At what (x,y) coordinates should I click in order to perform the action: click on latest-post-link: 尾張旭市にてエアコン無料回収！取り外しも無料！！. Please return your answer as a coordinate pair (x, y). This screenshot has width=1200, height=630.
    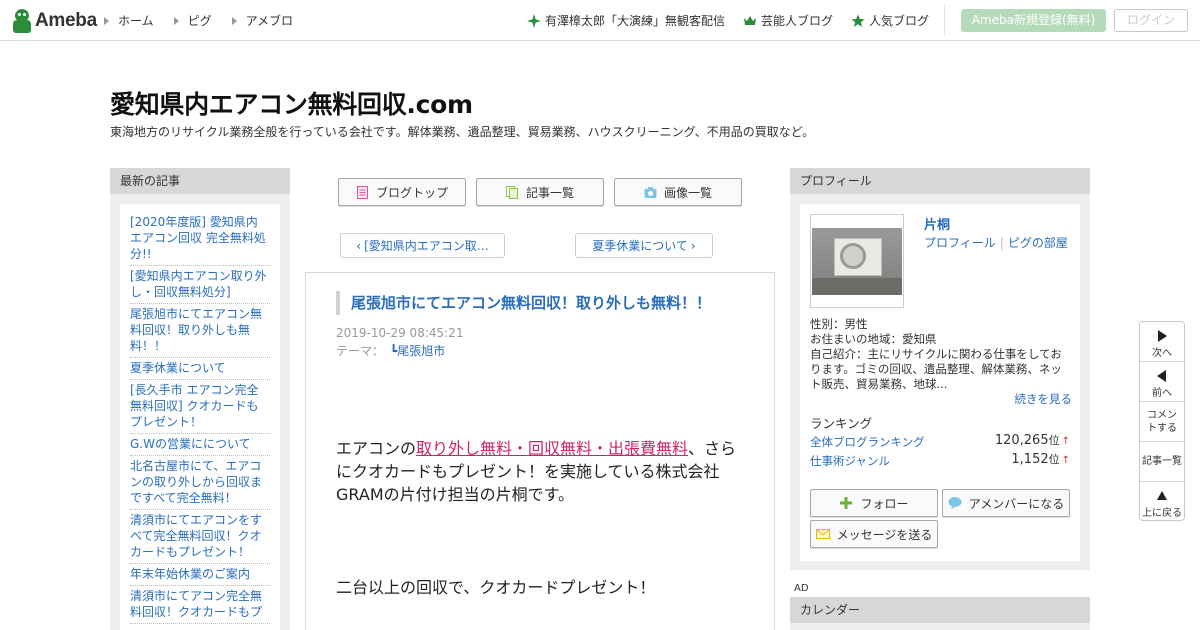
    Looking at the image, I should click on (200, 331).